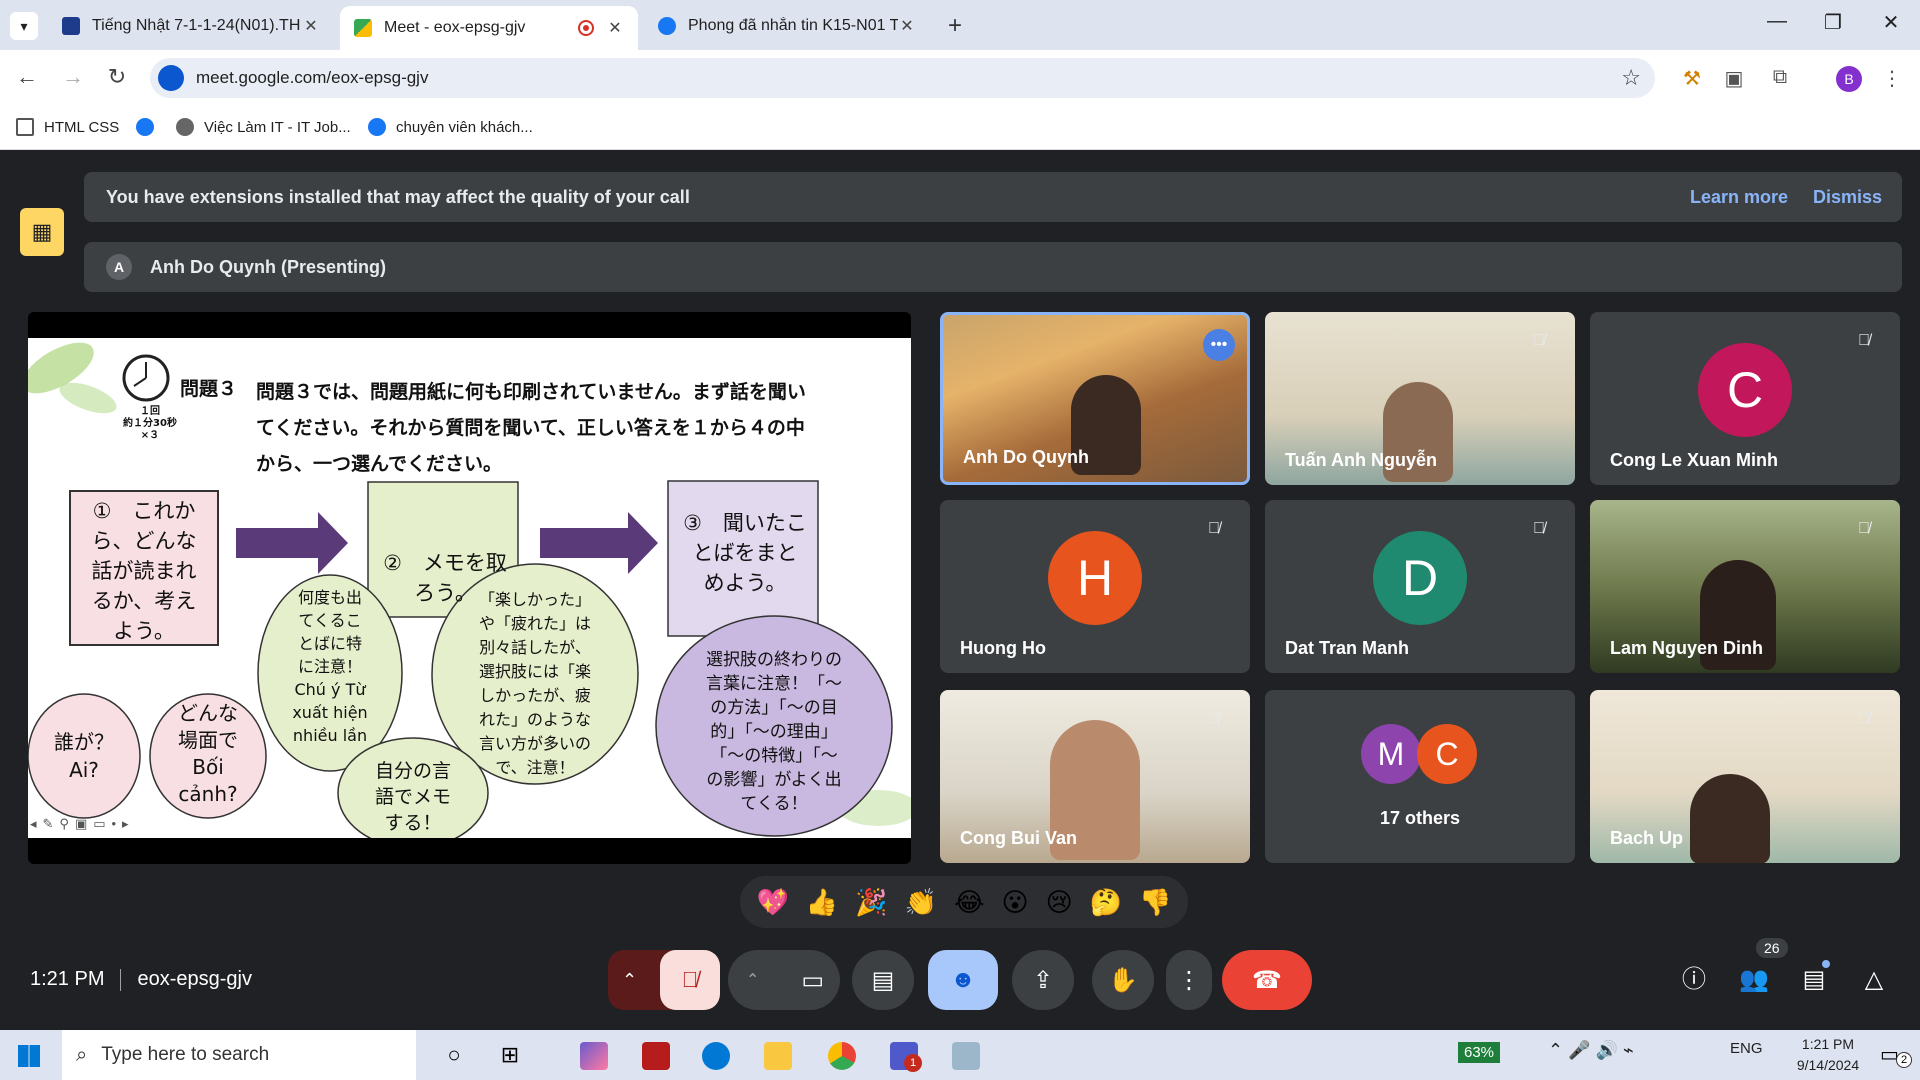  Describe the element at coordinates (73, 77) in the screenshot. I see `forward-arrow-icon: →` at that location.